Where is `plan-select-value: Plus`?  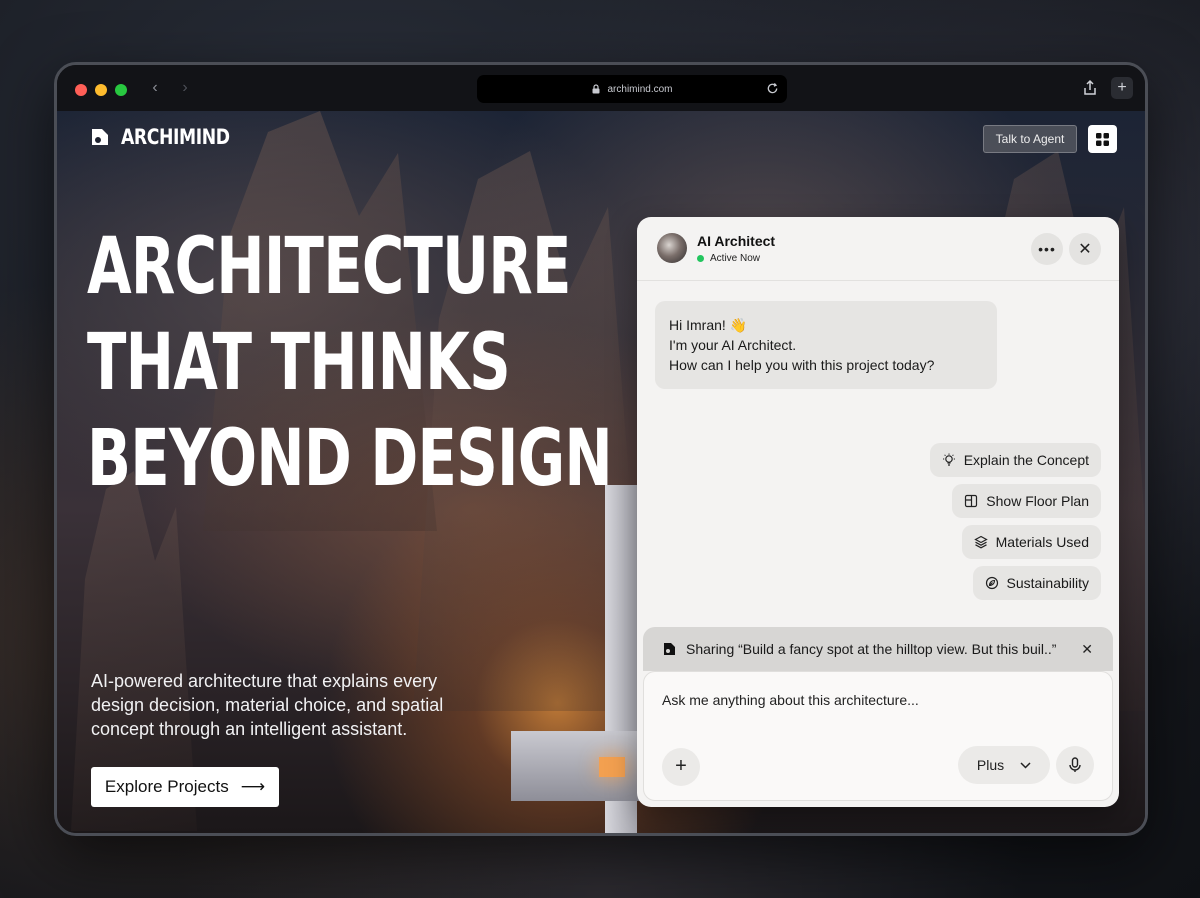 plan-select-value: Plus is located at coordinates (990, 765).